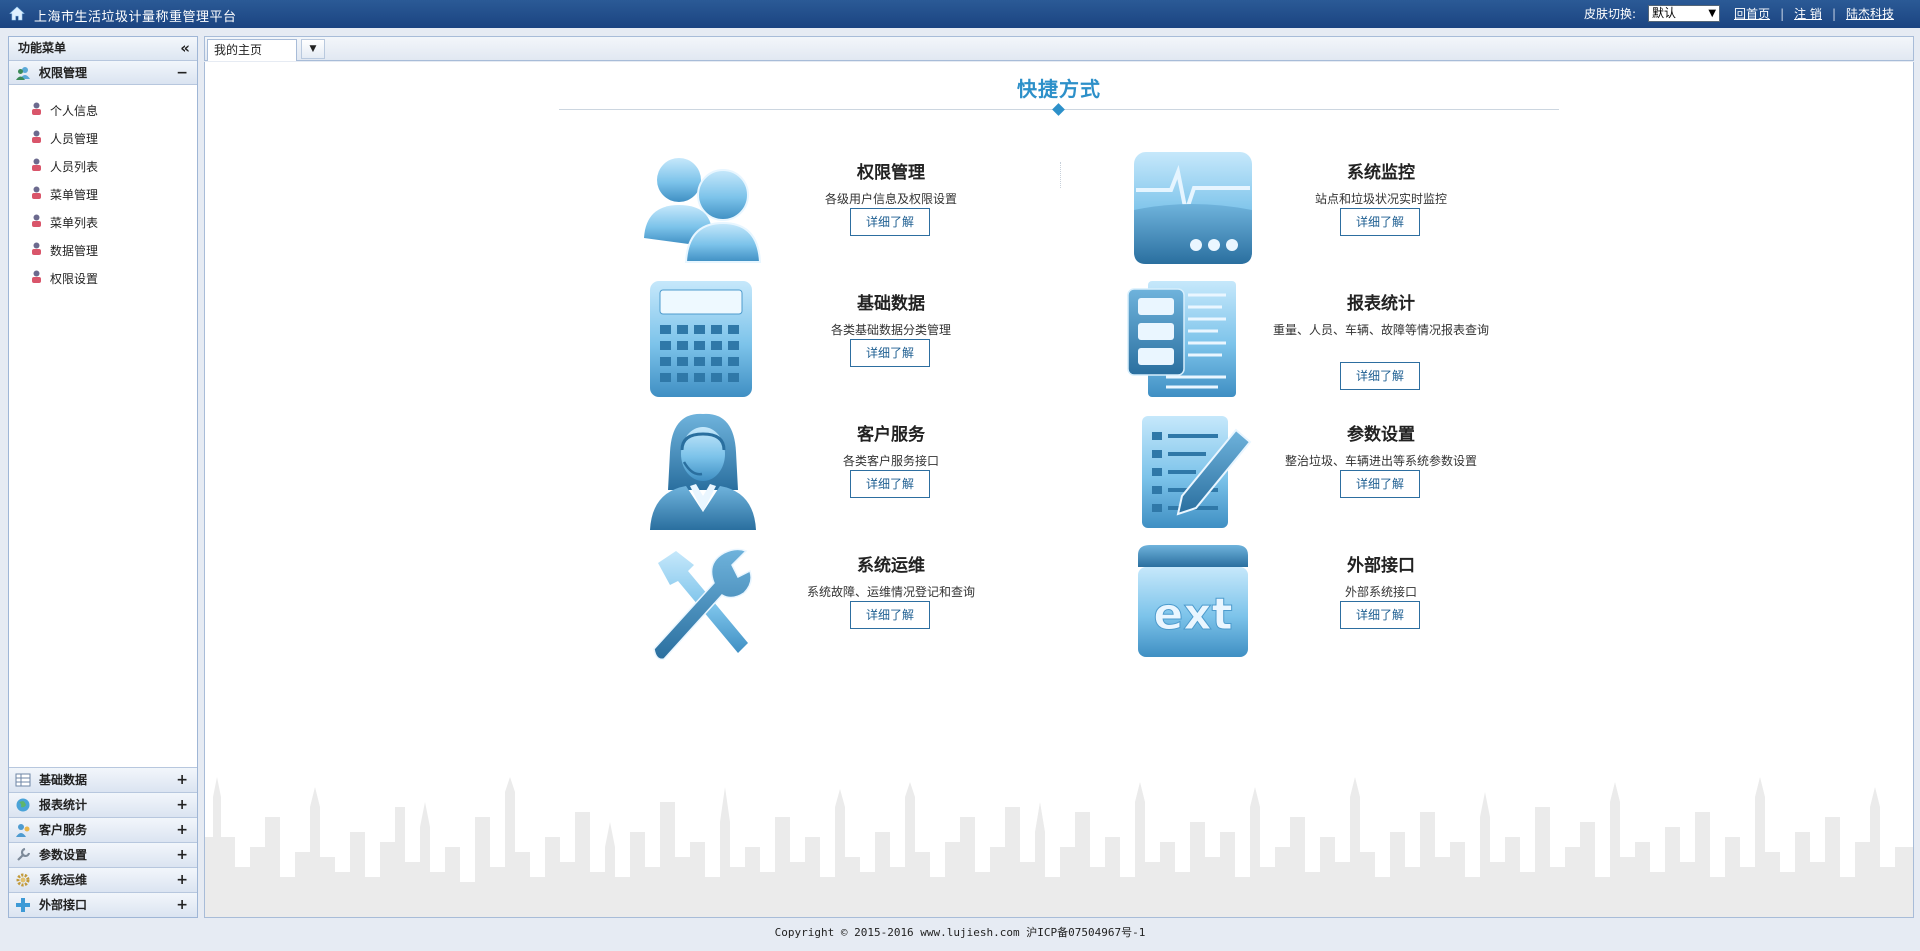 The height and width of the screenshot is (951, 1920). I want to click on globe-icon, so click(23, 805).